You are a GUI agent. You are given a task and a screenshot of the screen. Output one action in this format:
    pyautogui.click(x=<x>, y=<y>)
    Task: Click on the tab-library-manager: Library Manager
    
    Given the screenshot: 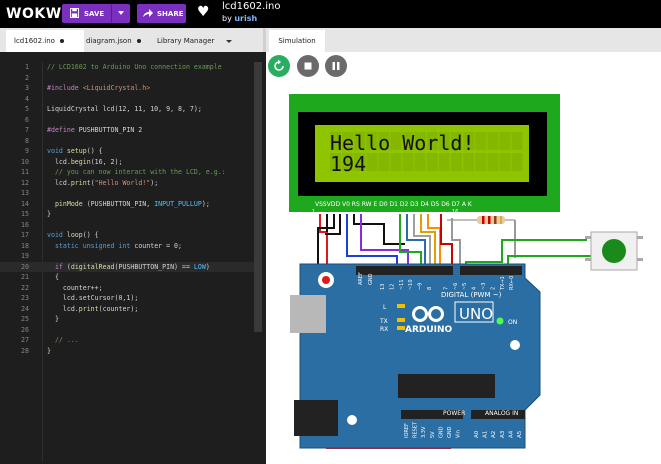 What is the action you would take?
    pyautogui.click(x=202, y=41)
    